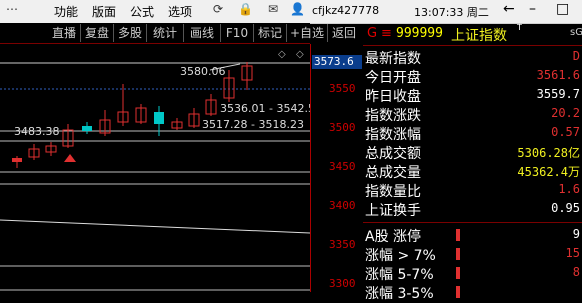  Describe the element at coordinates (202, 33) in the screenshot. I see `tab-draw-line: 画线` at that location.